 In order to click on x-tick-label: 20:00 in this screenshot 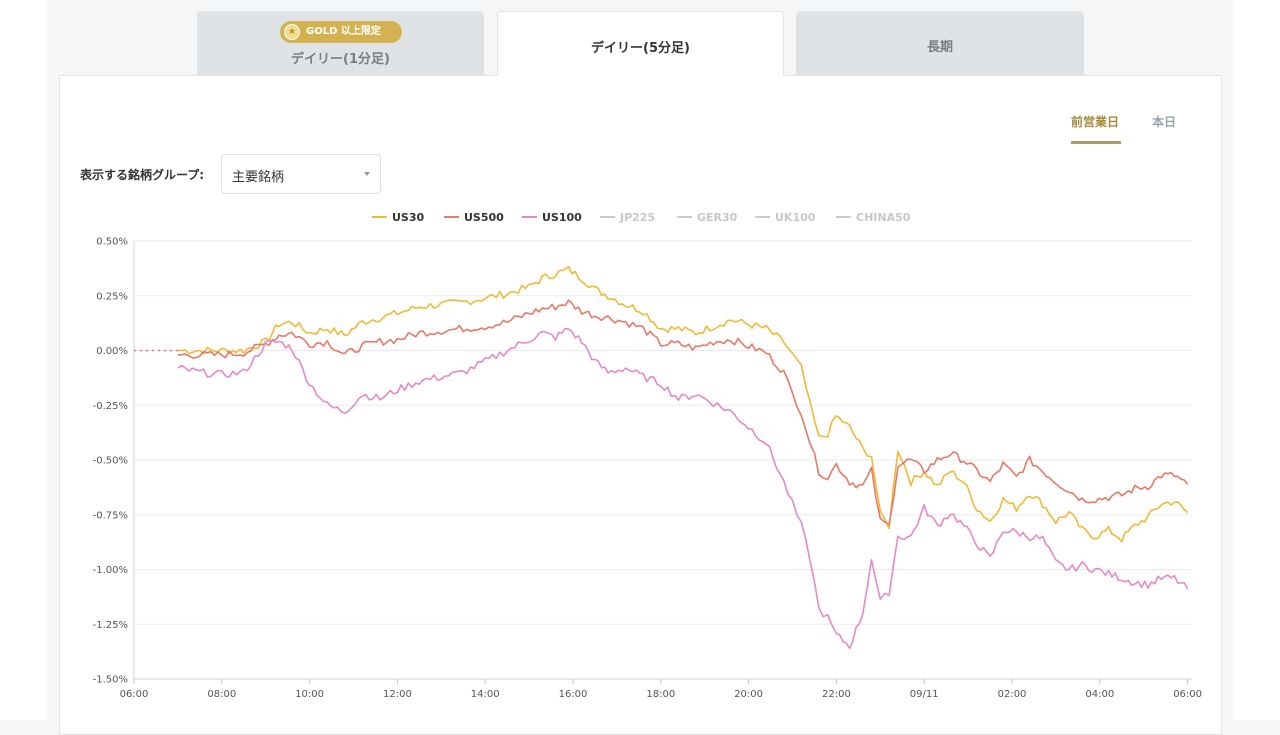, I will do `click(748, 694)`.